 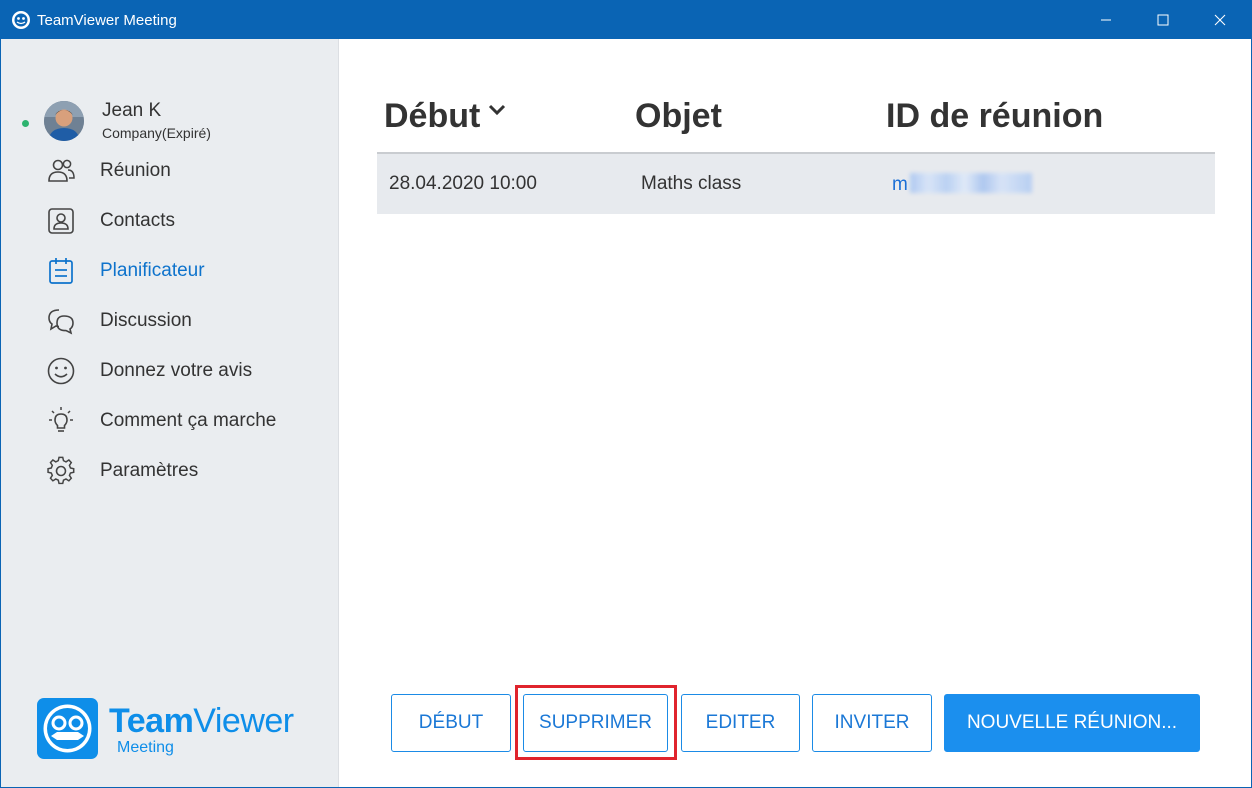 I want to click on logo-wordmark-bold: Team, so click(x=151, y=721).